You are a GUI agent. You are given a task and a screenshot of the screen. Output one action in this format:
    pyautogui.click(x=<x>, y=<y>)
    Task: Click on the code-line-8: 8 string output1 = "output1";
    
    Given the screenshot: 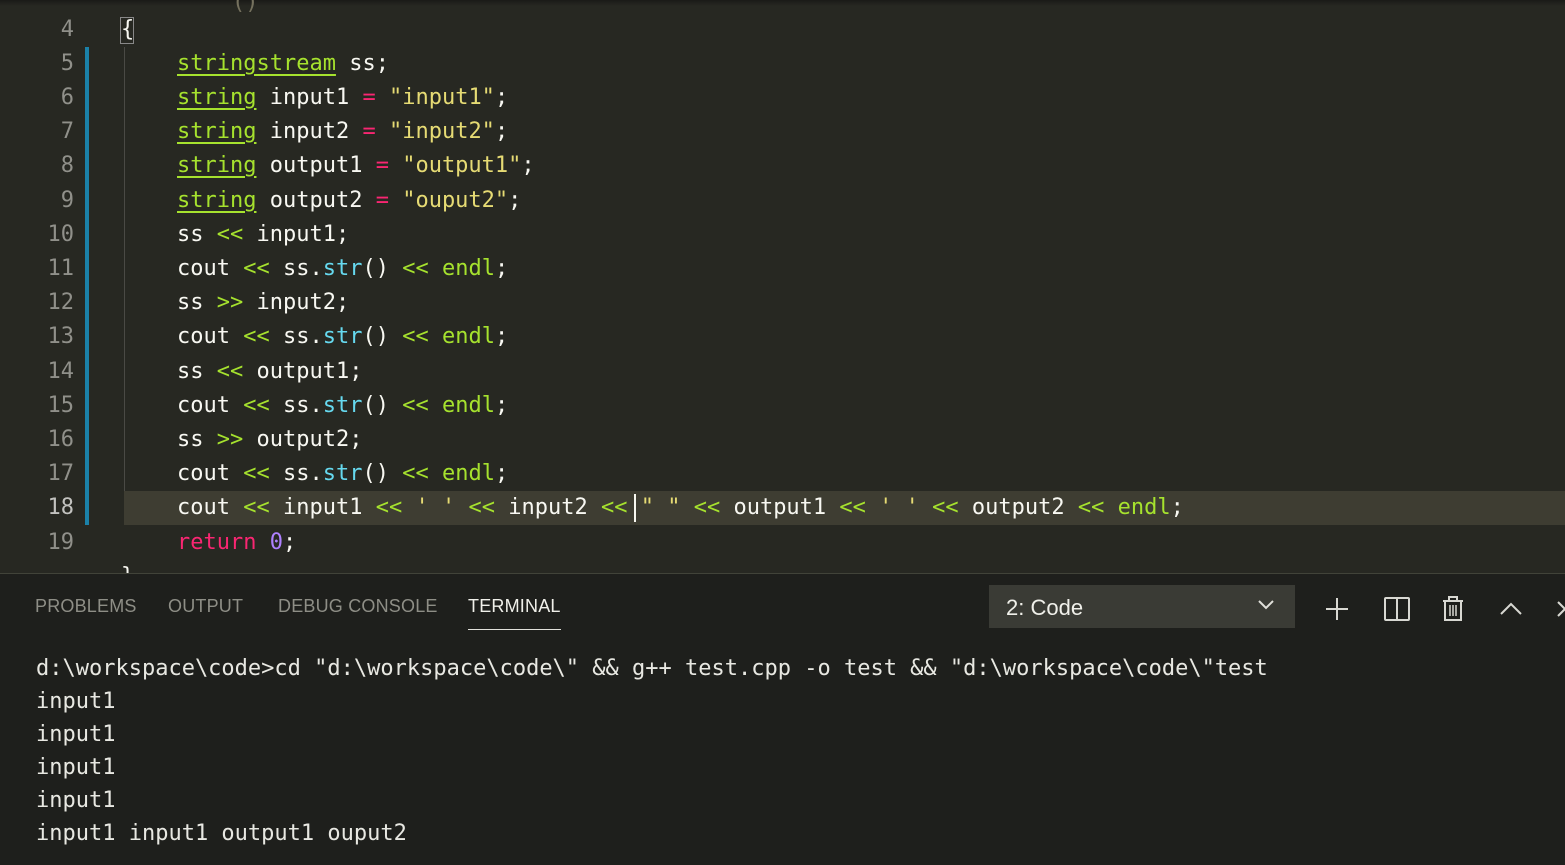 What is the action you would take?
    pyautogui.click(x=782, y=166)
    